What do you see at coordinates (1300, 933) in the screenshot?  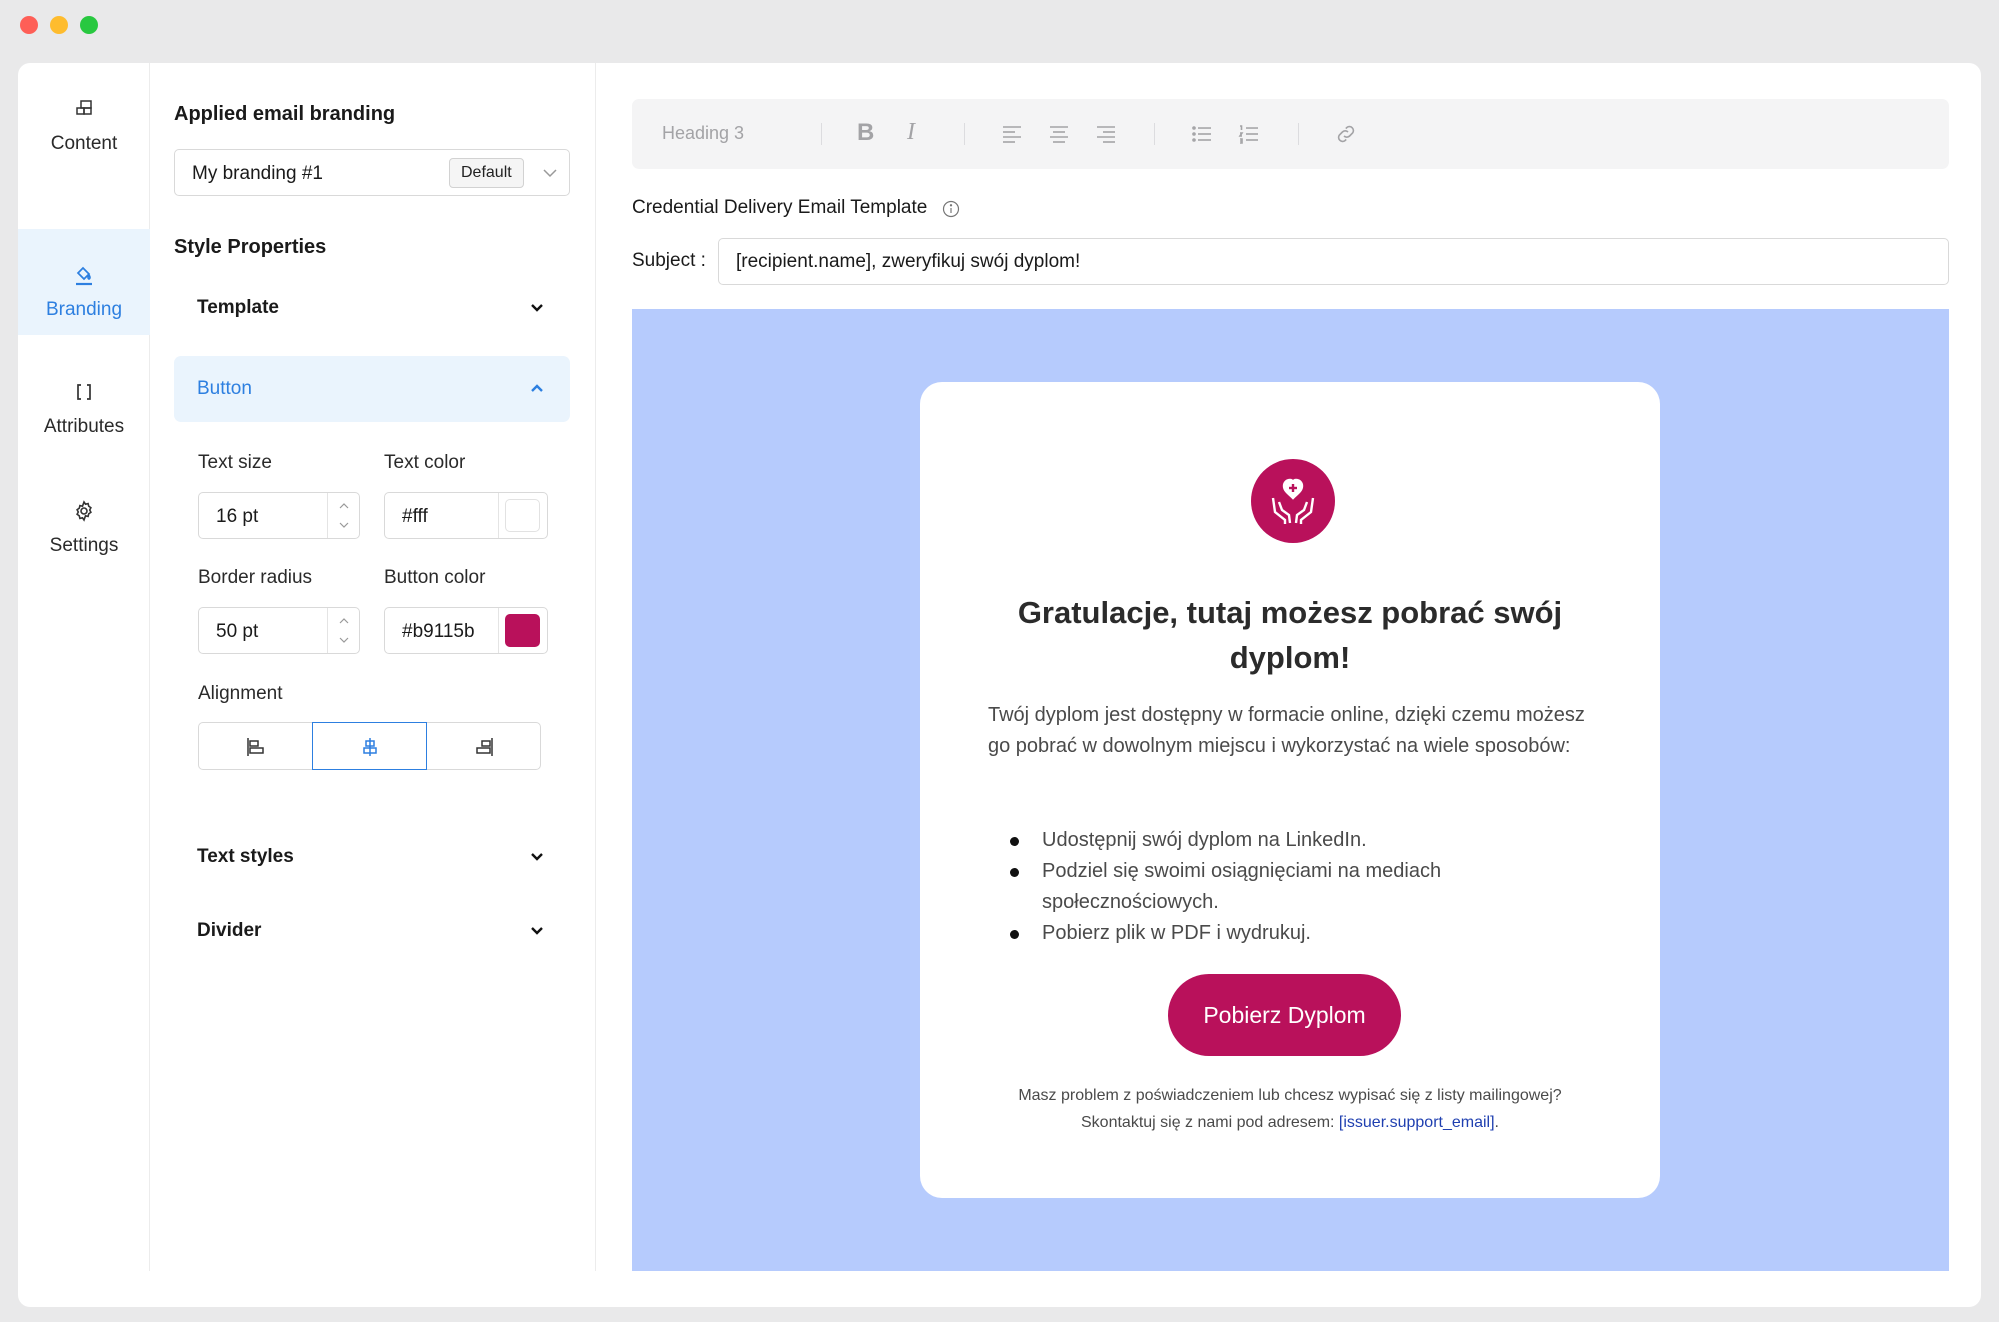 I see `list-item: Pobierz plik w PDF i wydrukuj.` at bounding box center [1300, 933].